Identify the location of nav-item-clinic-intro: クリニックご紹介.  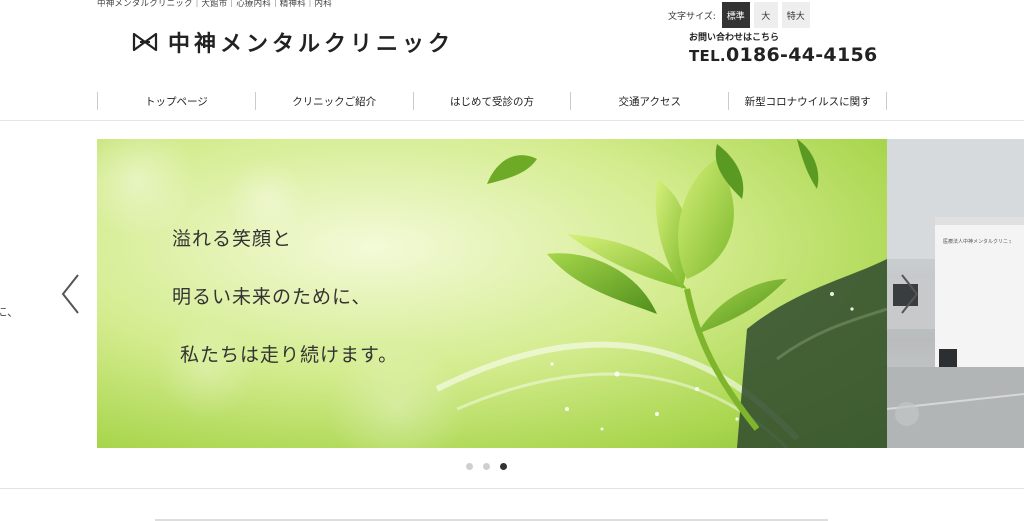
(333, 101).